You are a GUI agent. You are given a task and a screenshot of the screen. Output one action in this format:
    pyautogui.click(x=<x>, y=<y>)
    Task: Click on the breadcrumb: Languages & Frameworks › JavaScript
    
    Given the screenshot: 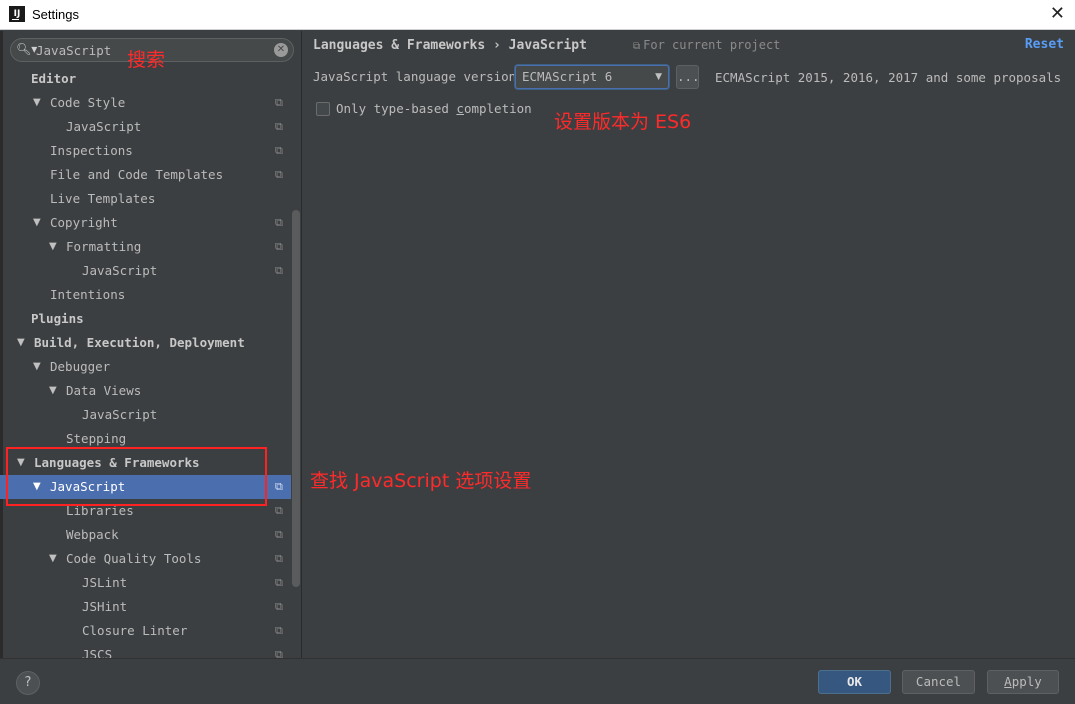 What is the action you would take?
    pyautogui.click(x=450, y=45)
    